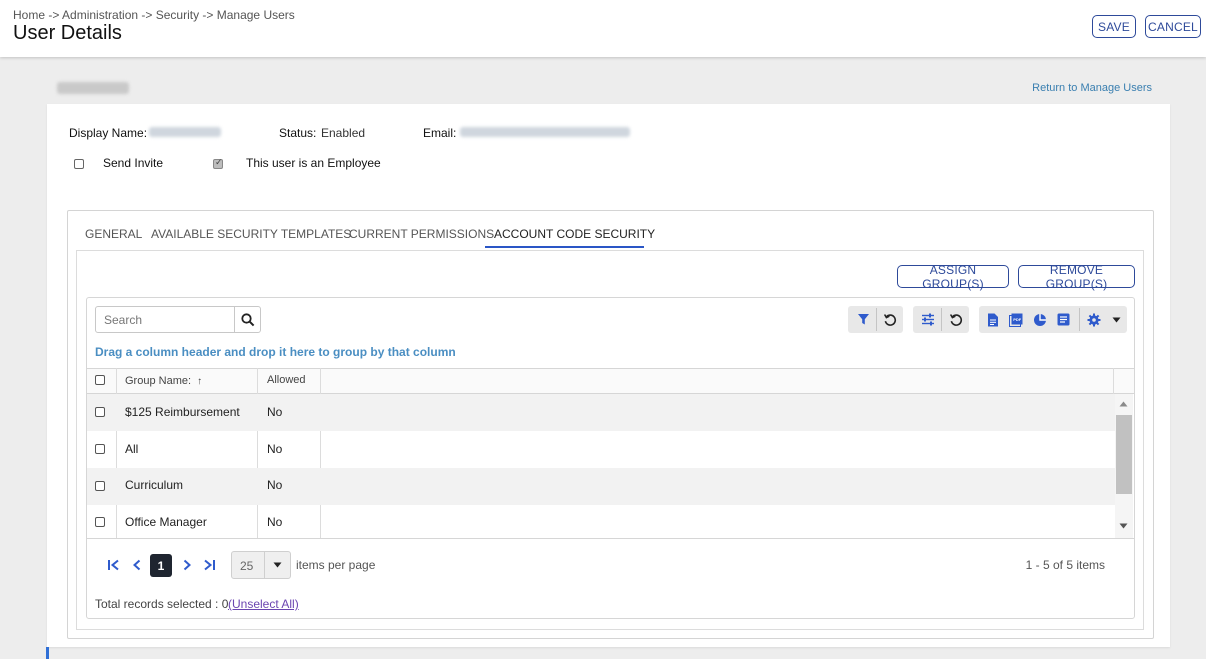 The height and width of the screenshot is (659, 1206). What do you see at coordinates (313, 163) in the screenshot?
I see `employee-label: This user is an Employee` at bounding box center [313, 163].